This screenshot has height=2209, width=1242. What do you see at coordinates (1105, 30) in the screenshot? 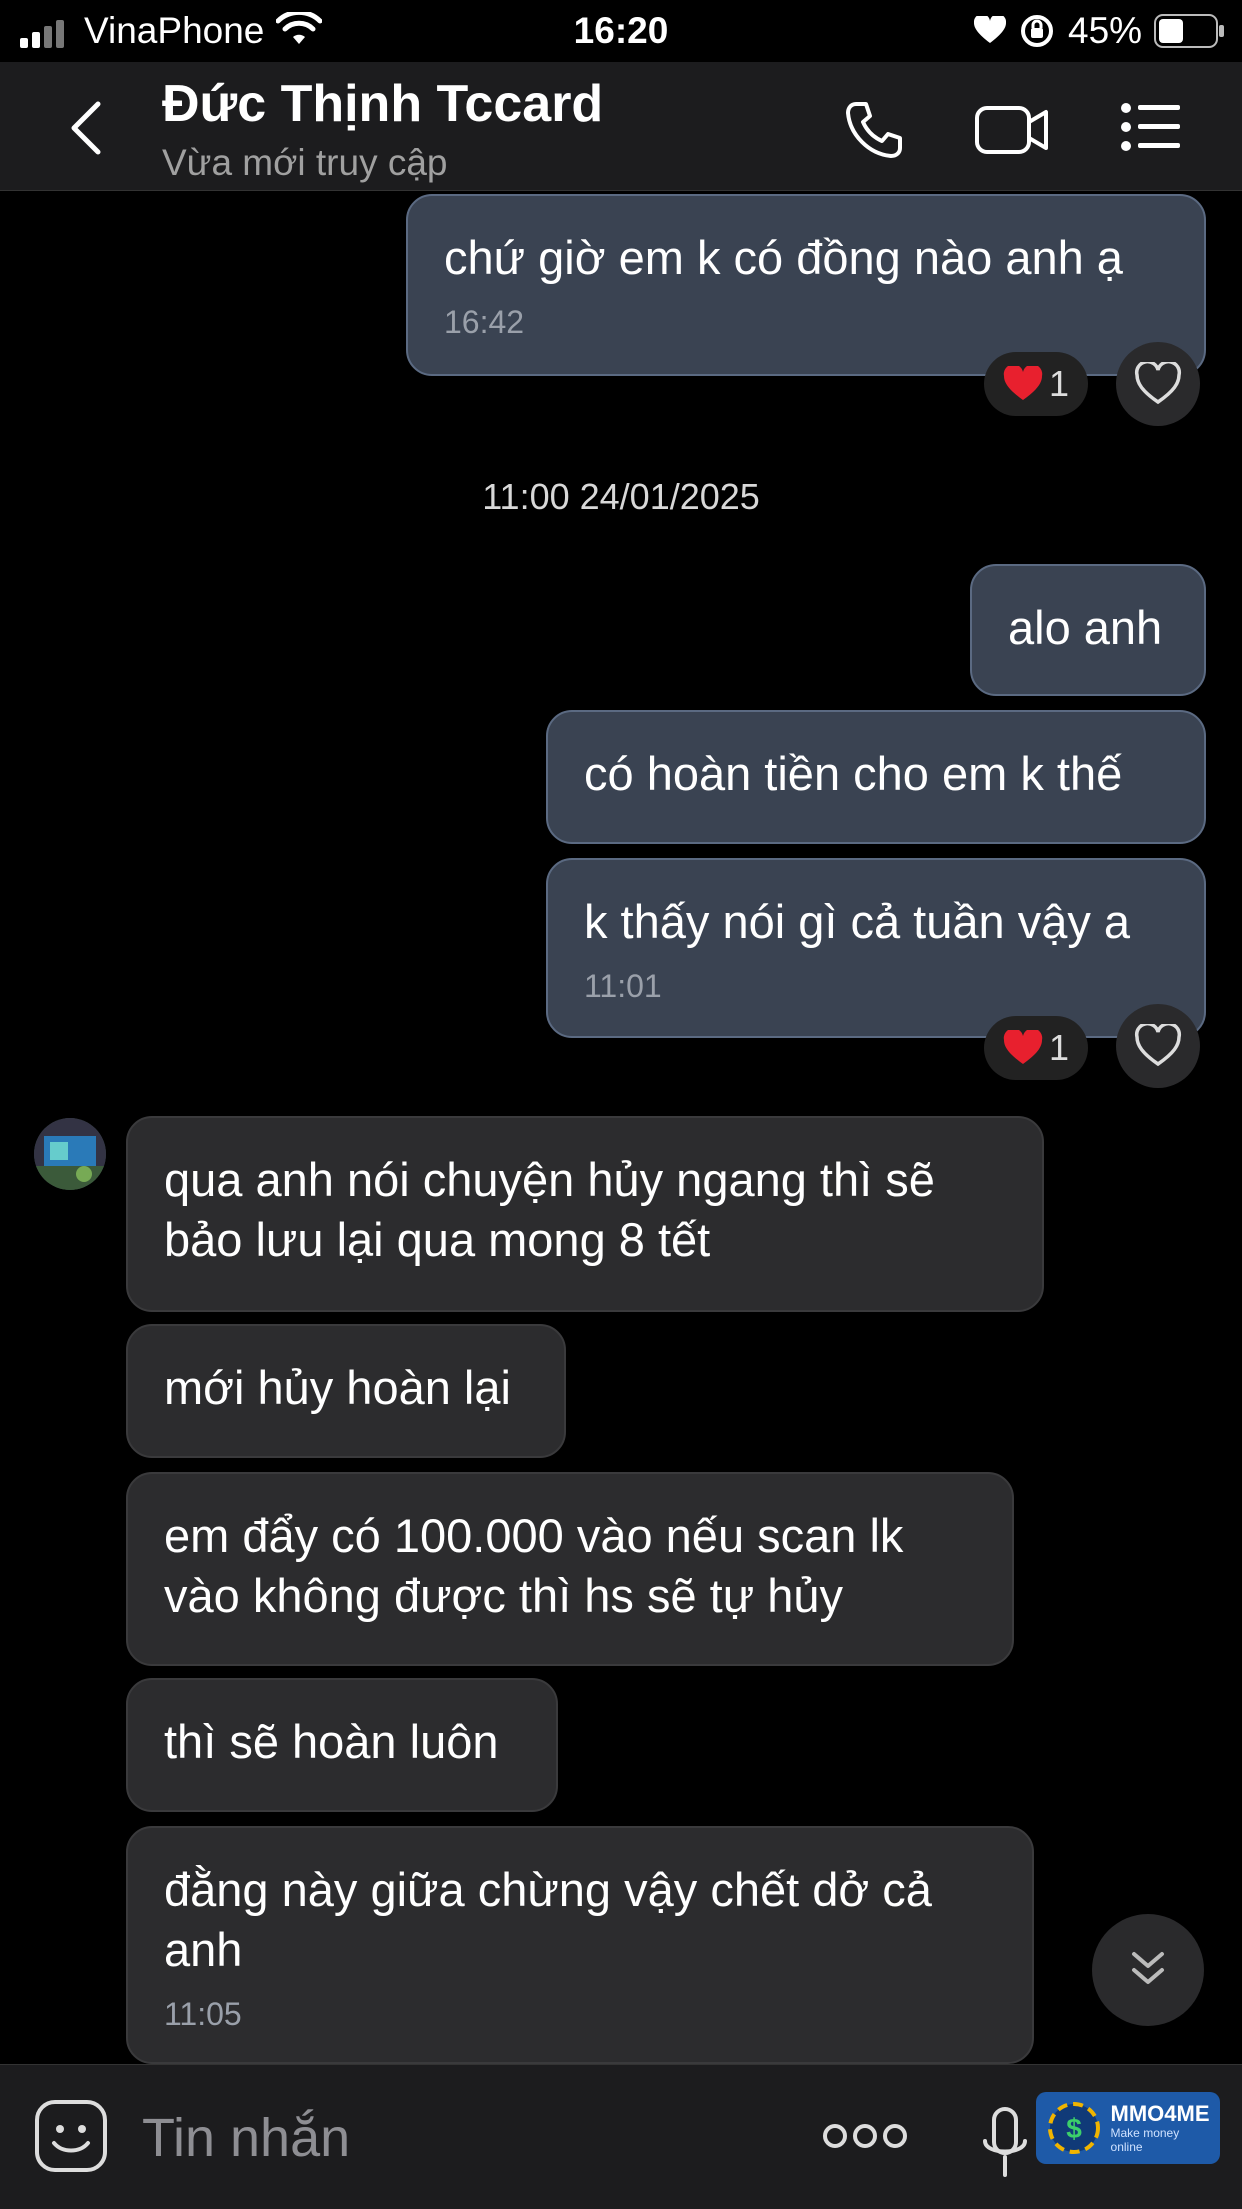
I see `battery-percent: 45%` at bounding box center [1105, 30].